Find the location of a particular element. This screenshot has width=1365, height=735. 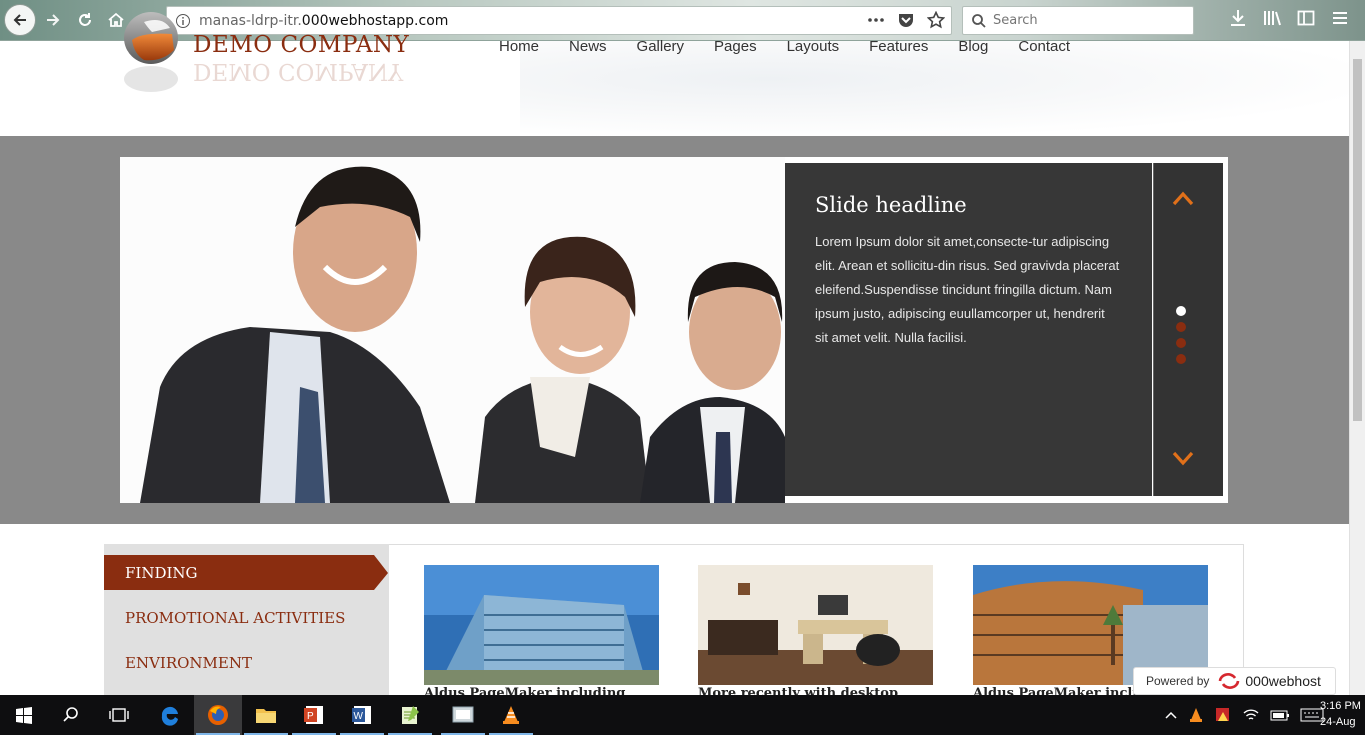

url-text: manas-ldrp-itr.000webhostapp.com is located at coordinates (323, 21).